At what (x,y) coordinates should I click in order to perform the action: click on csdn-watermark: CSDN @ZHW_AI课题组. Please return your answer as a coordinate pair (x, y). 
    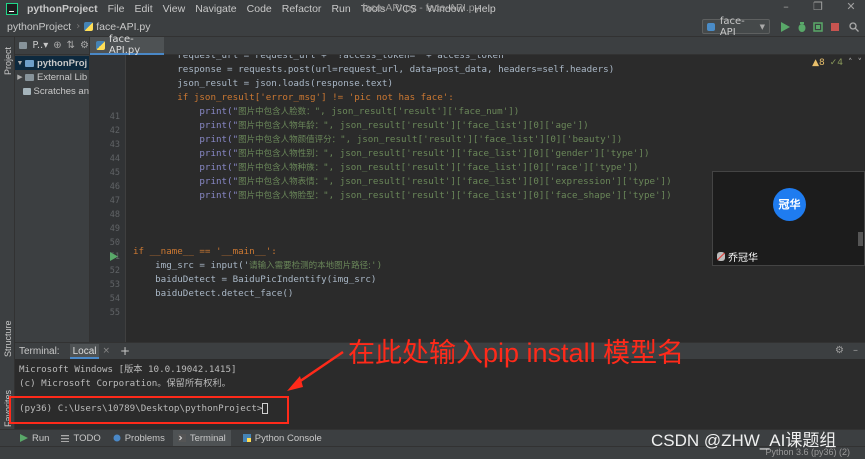
    Looking at the image, I should click on (744, 440).